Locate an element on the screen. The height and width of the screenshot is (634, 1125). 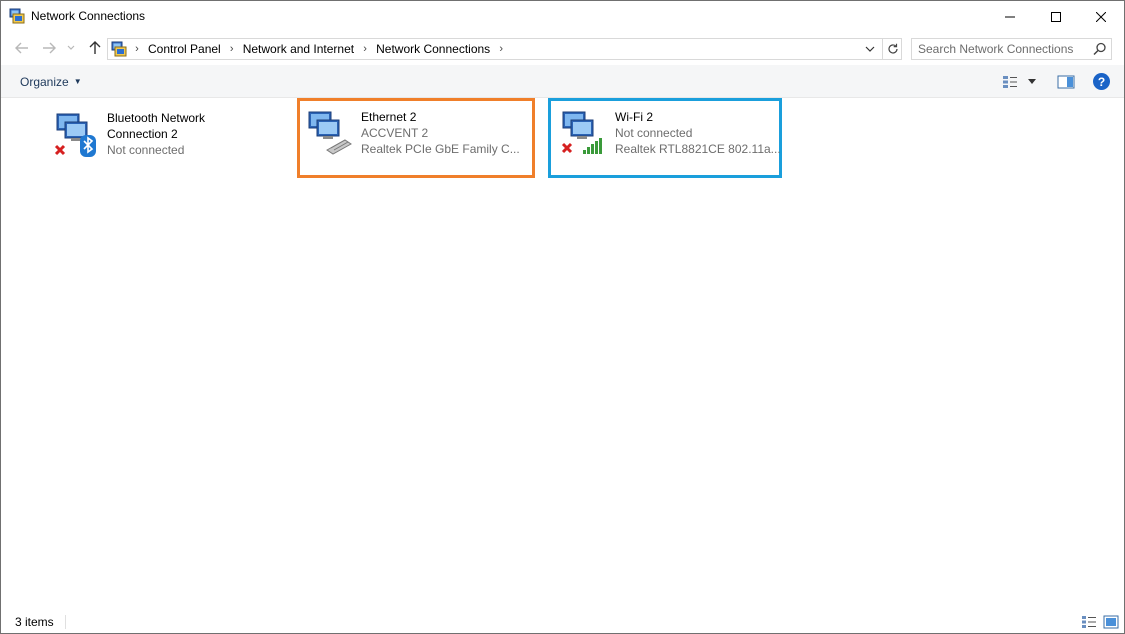
up-arrow-icon is located at coordinates (95, 47).